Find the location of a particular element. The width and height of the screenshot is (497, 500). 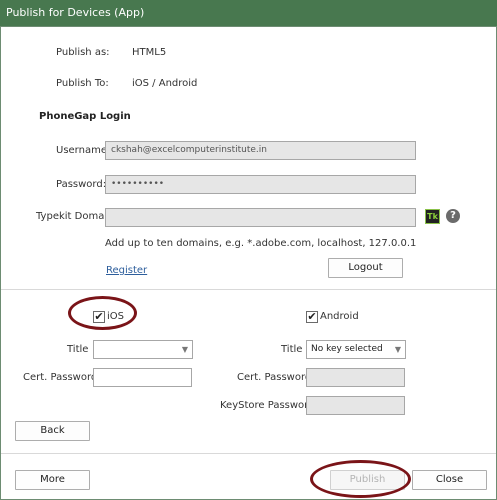

publish-annotation-ring is located at coordinates (360, 479).